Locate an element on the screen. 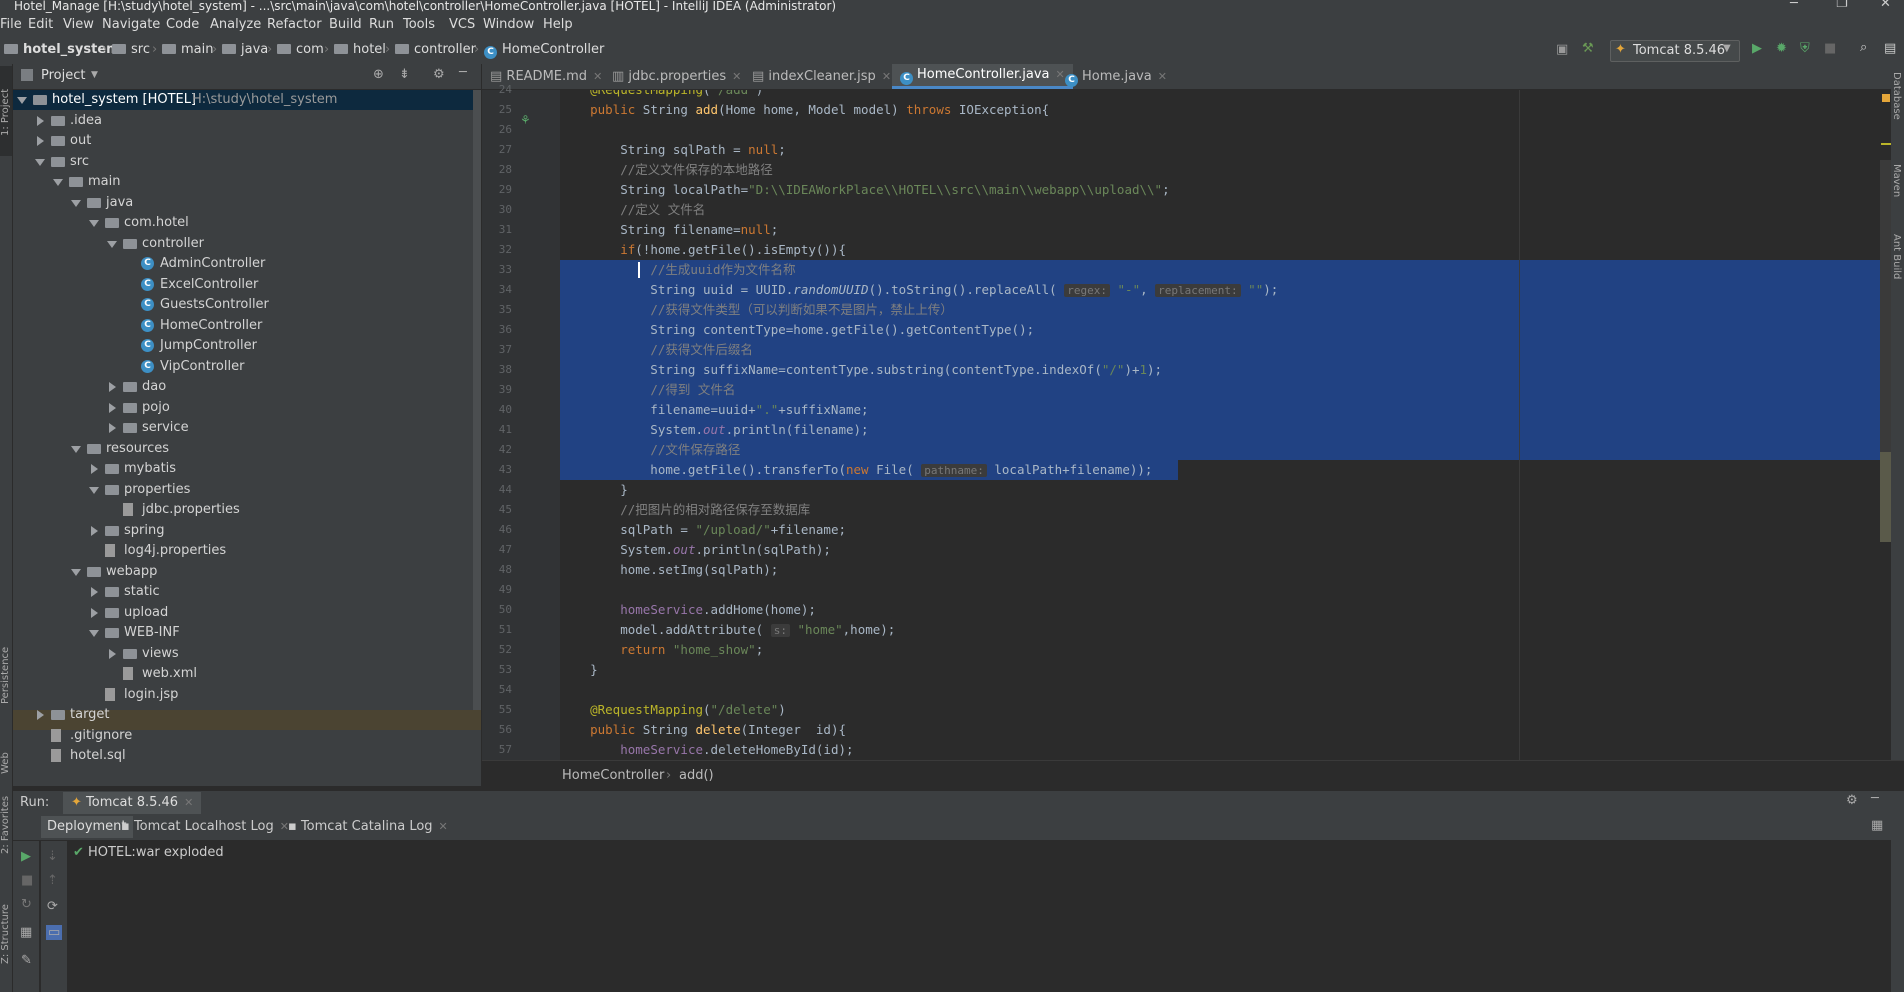  menu-edit: Edit is located at coordinates (40, 24).